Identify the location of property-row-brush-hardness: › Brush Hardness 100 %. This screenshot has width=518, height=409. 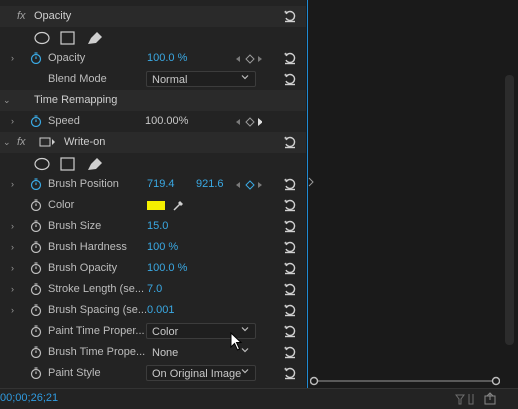
(153, 247).